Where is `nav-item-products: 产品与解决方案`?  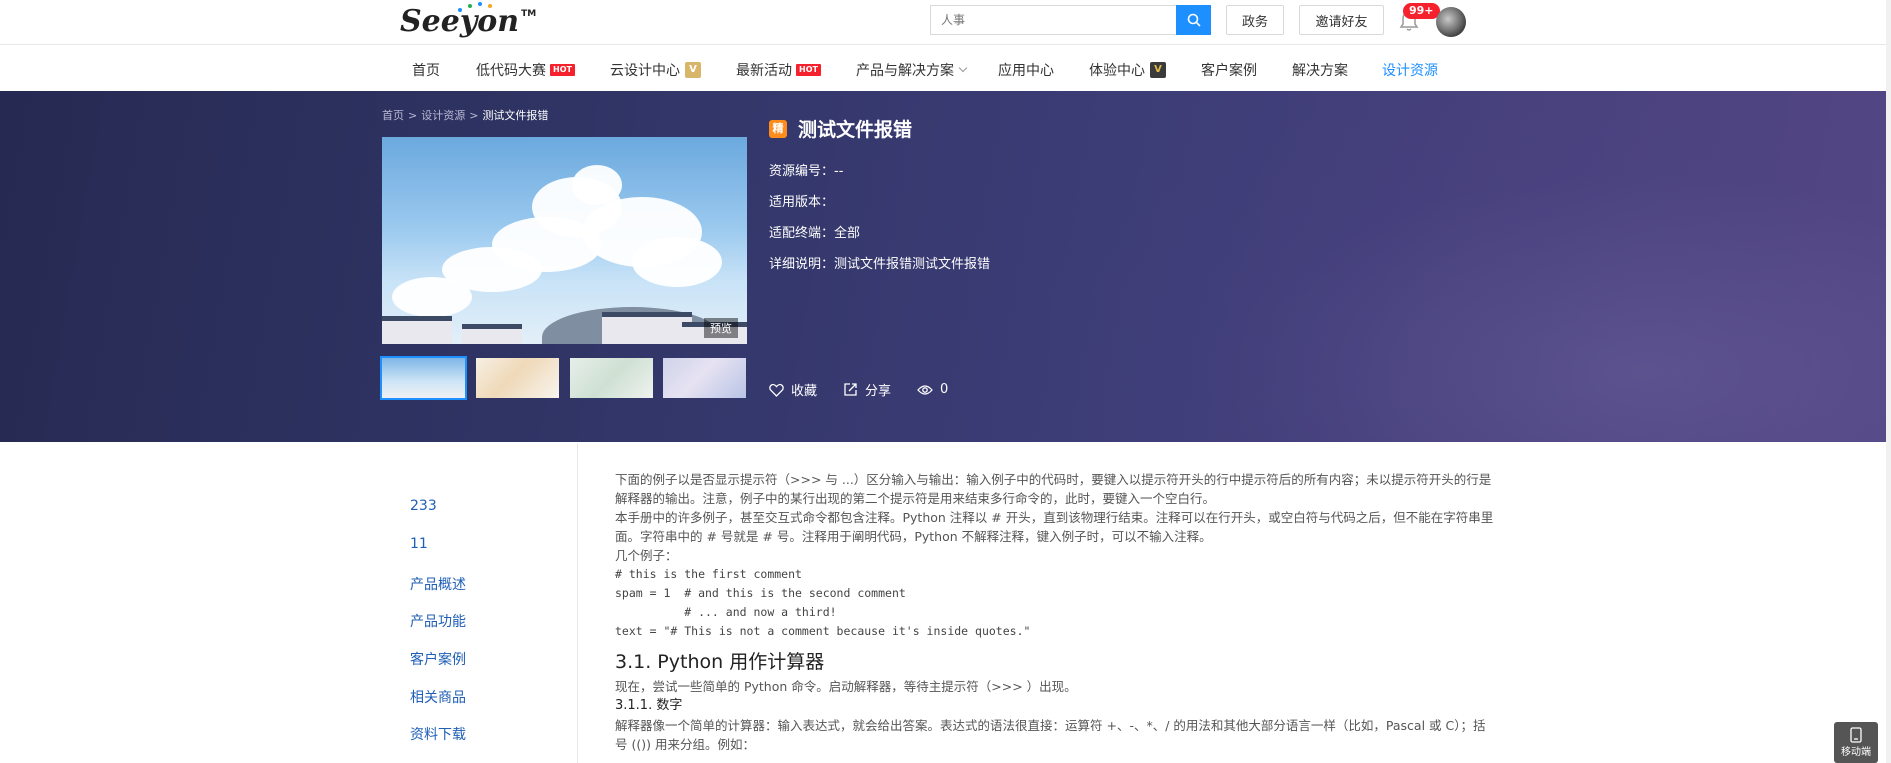 nav-item-products: 产品与解决方案 is located at coordinates (912, 70).